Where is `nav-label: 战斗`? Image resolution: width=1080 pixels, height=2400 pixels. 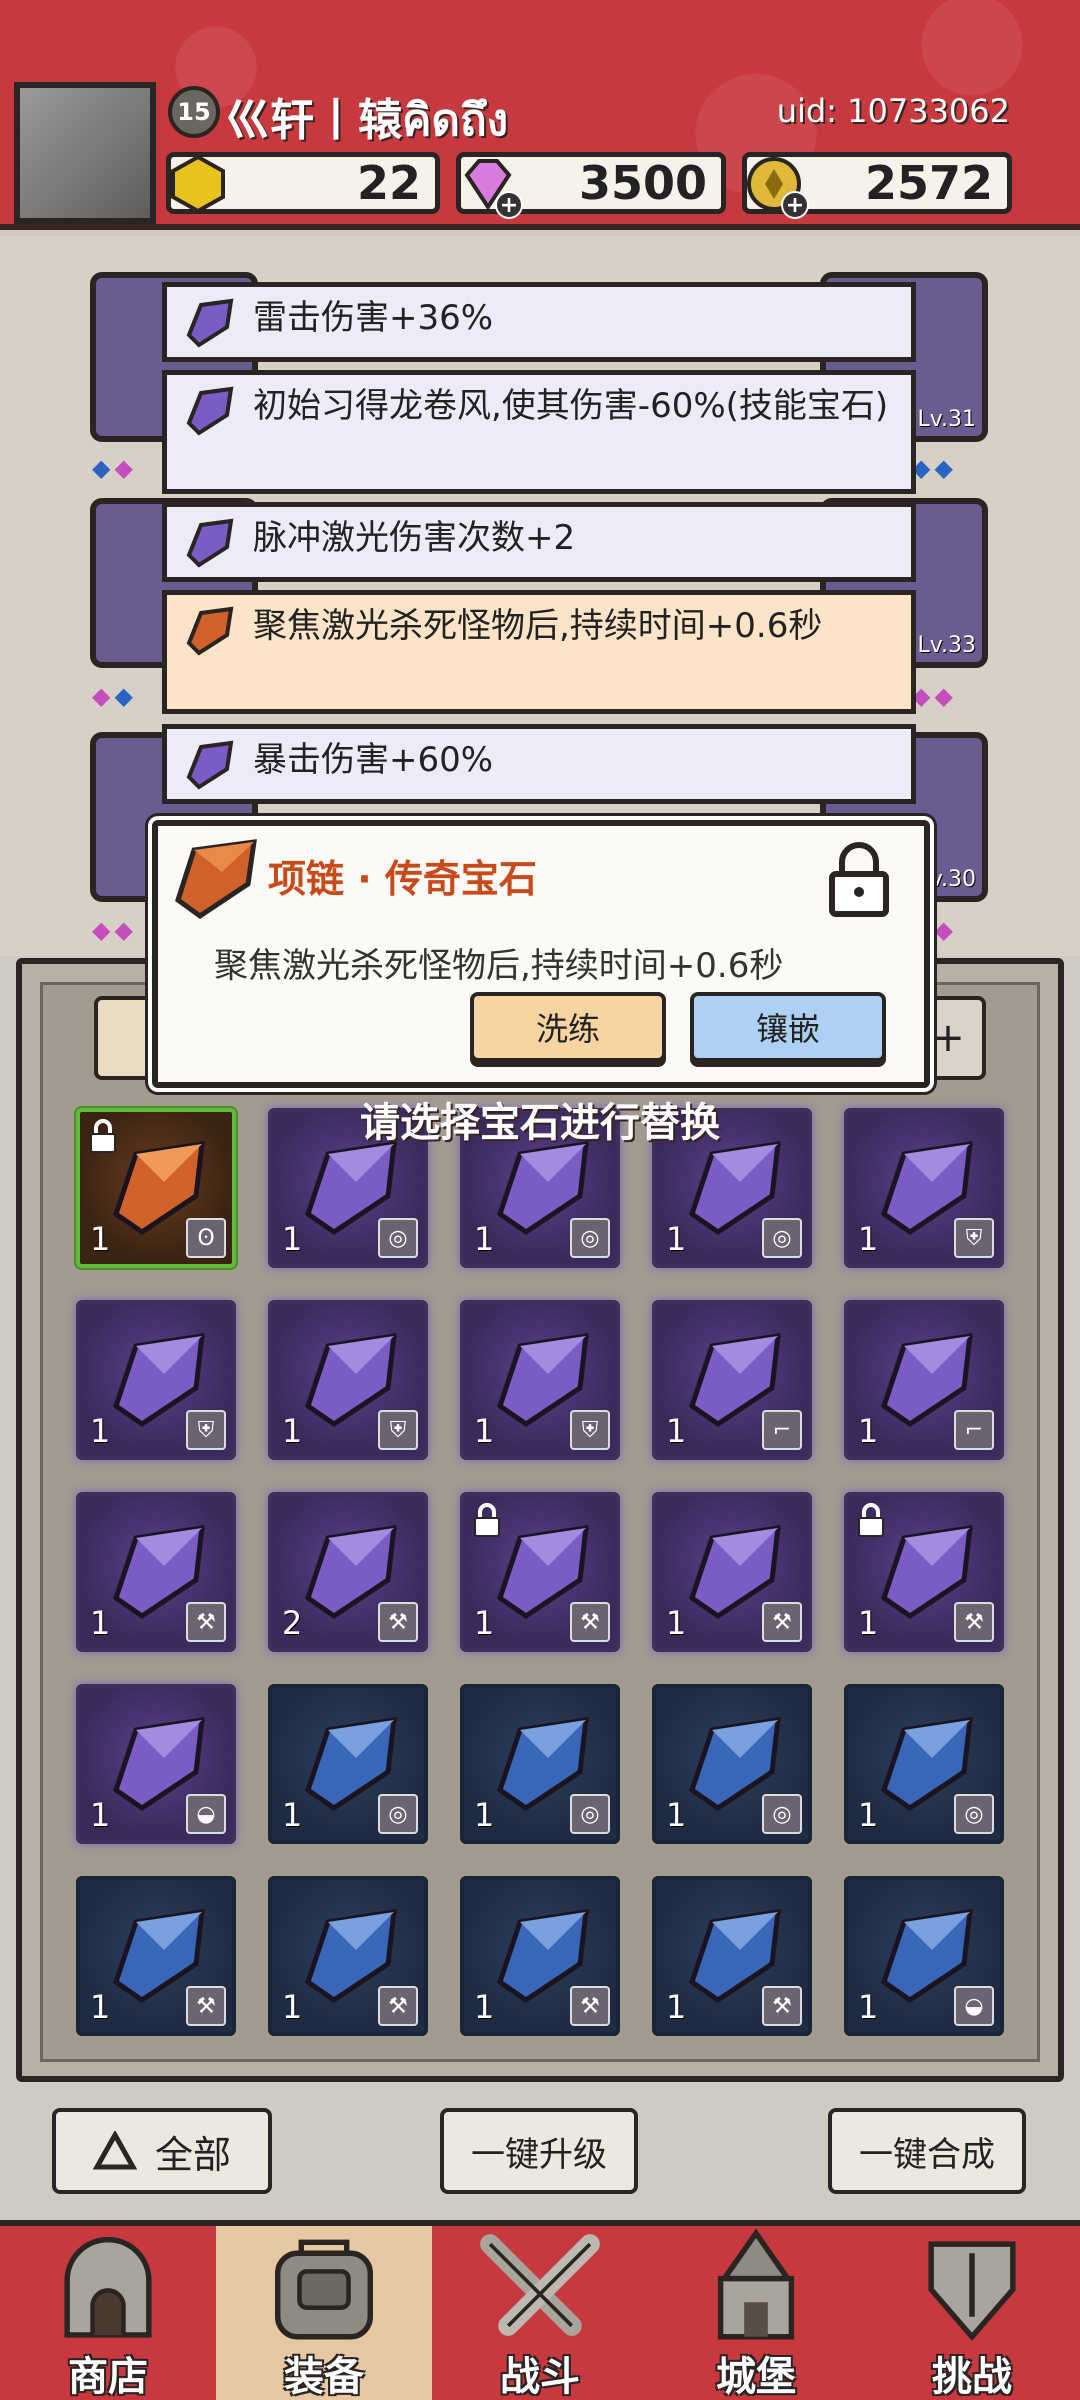
nav-label: 战斗 is located at coordinates (540, 2377).